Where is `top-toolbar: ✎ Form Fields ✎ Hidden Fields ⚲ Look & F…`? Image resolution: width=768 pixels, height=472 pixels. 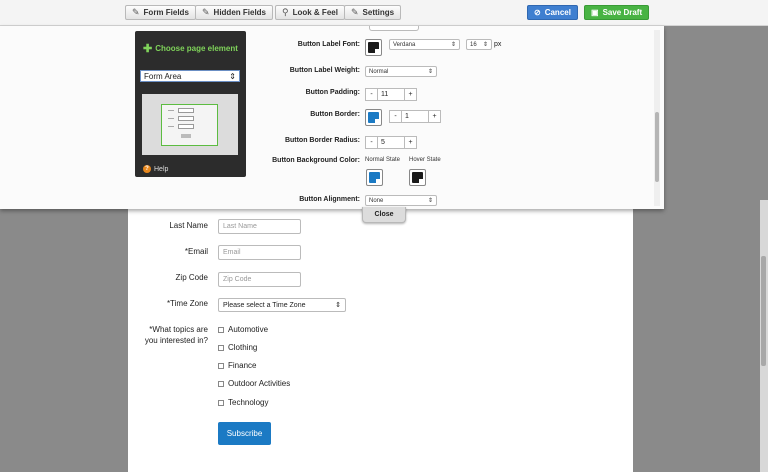 top-toolbar: ✎ Form Fields ✎ Hidden Fields ⚲ Look & F… is located at coordinates (384, 13).